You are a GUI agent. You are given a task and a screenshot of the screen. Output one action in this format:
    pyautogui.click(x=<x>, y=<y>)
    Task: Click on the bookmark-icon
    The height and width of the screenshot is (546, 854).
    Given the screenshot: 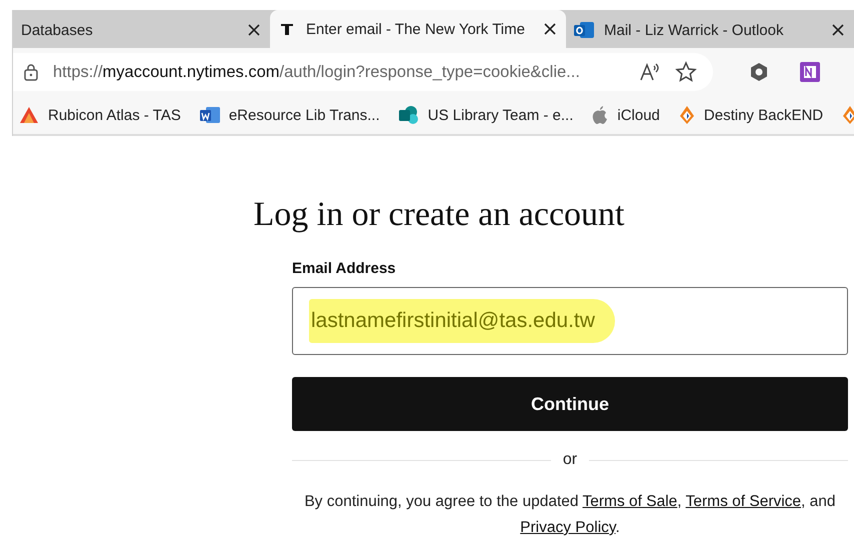 What is the action you would take?
    pyautogui.click(x=848, y=115)
    